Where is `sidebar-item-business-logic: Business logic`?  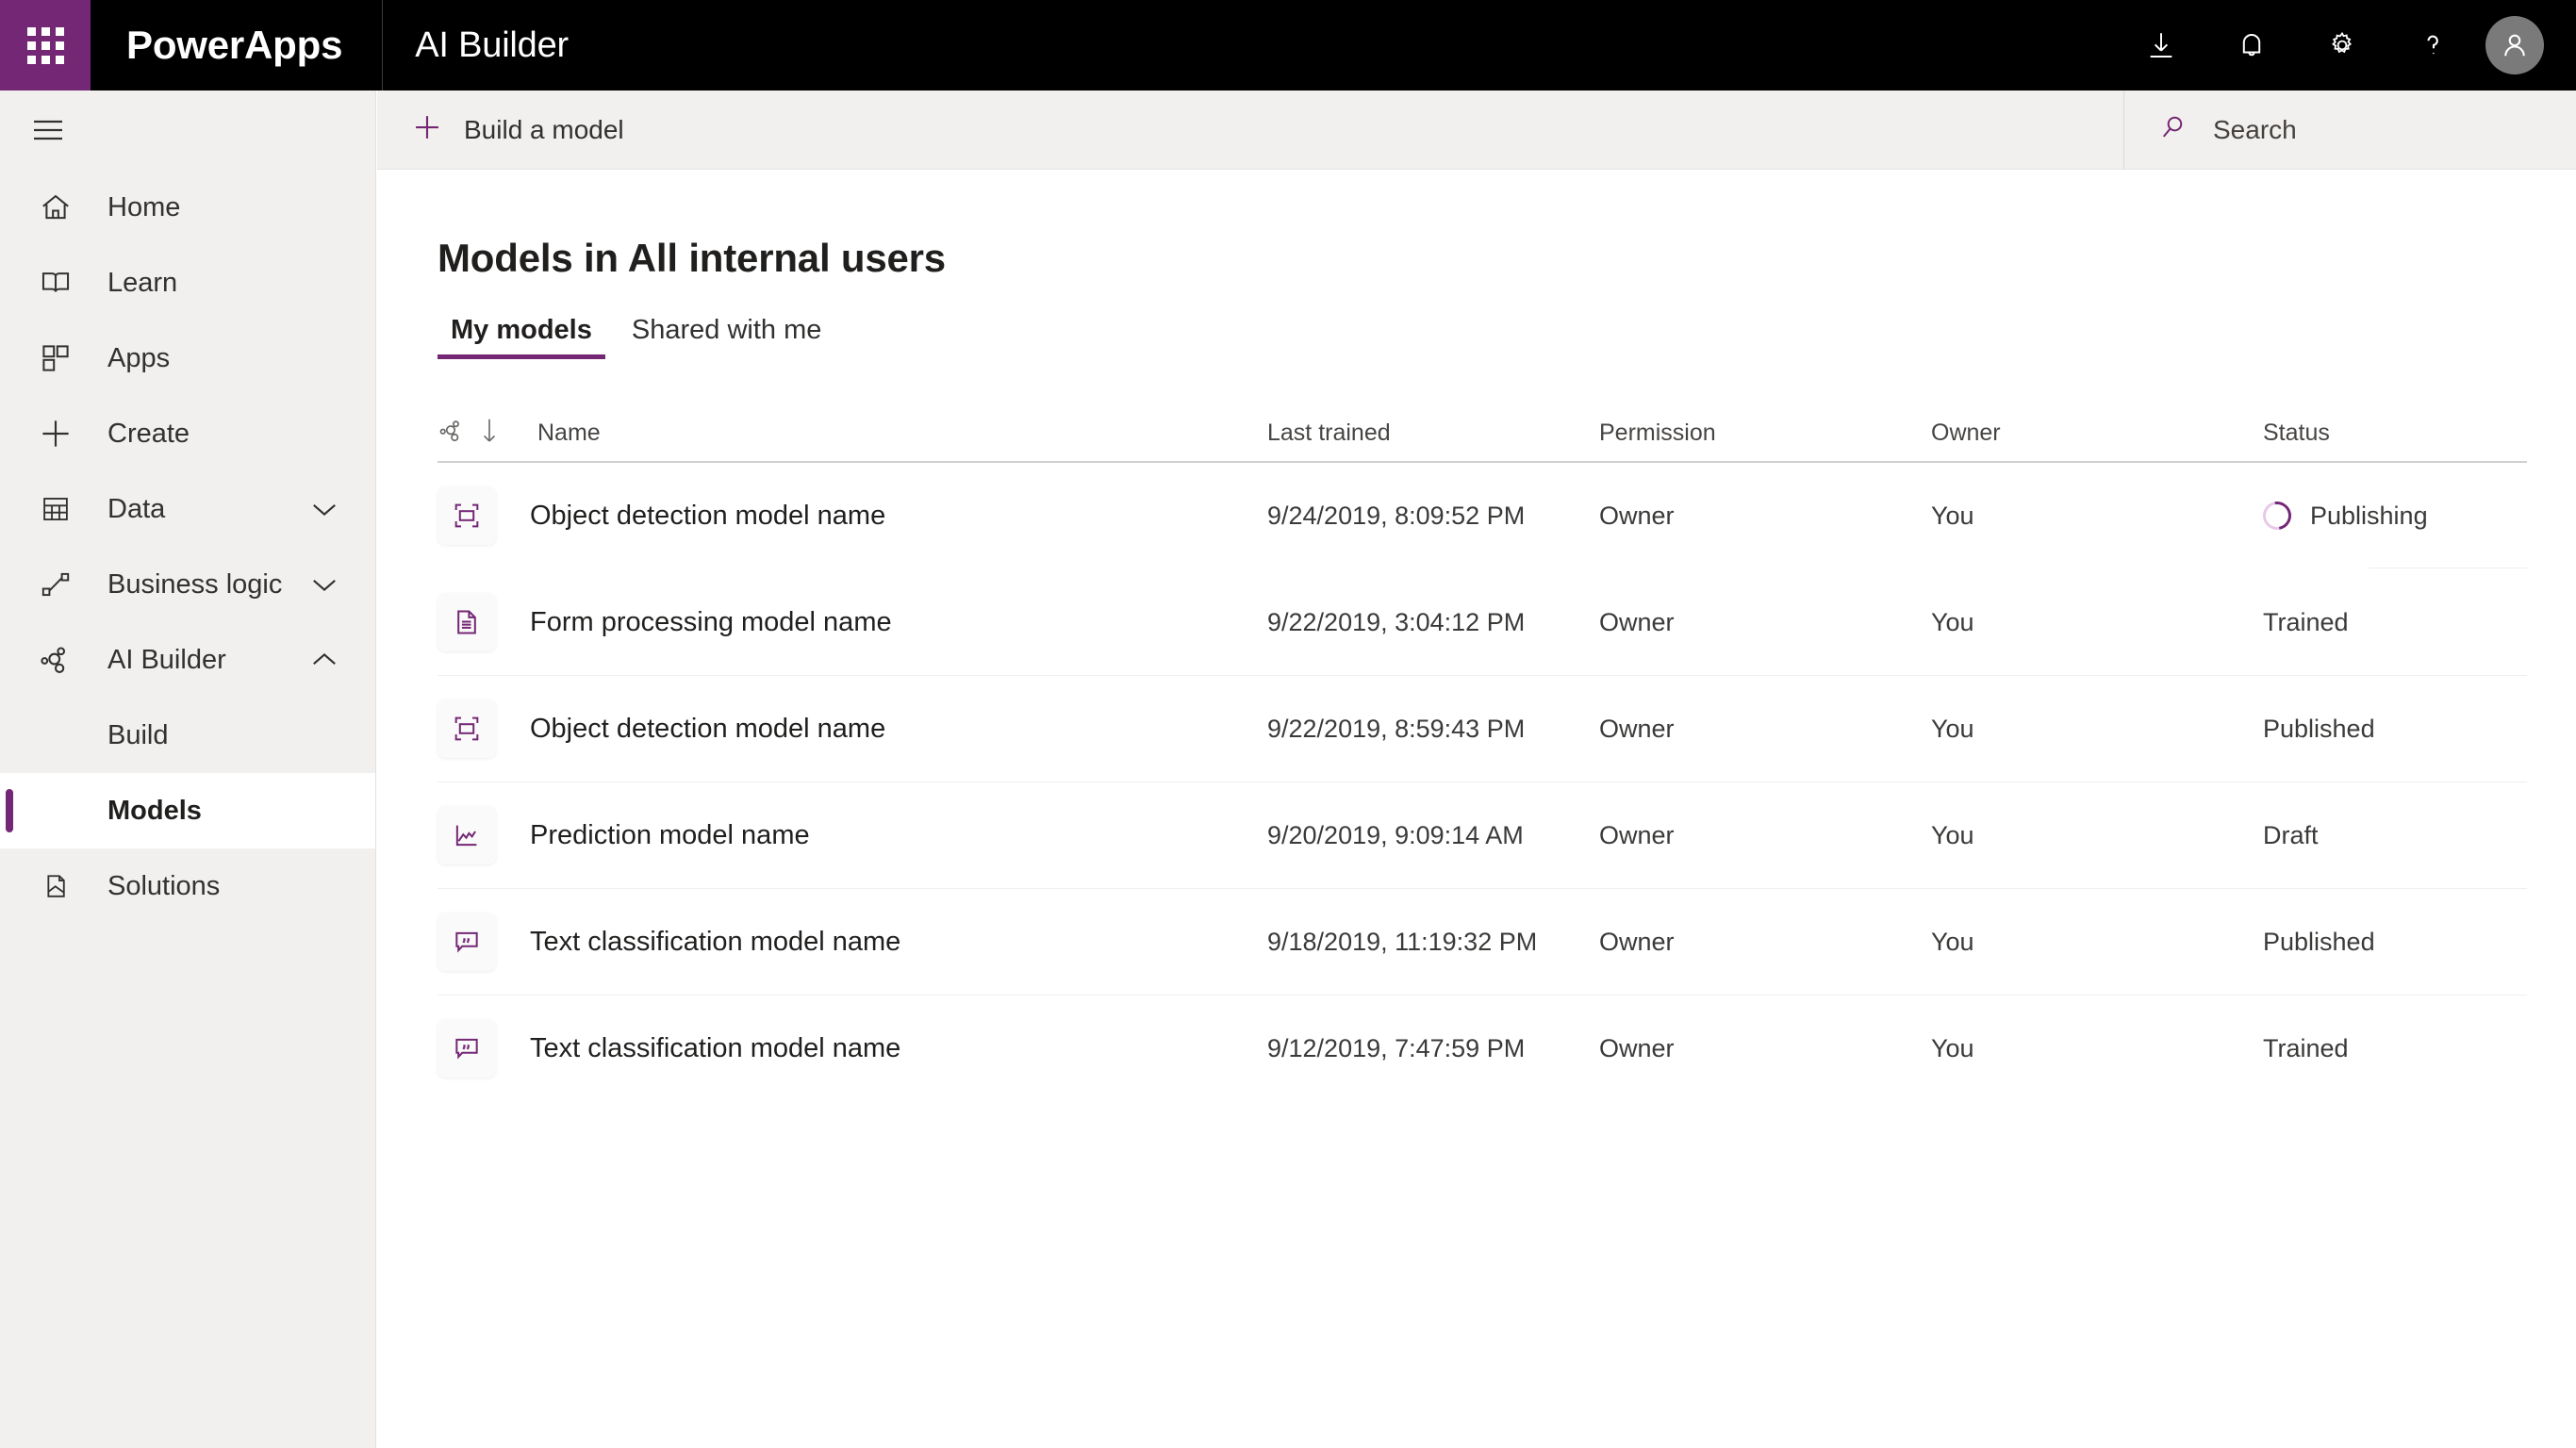
sidebar-item-business-logic: Business logic is located at coordinates (187, 584).